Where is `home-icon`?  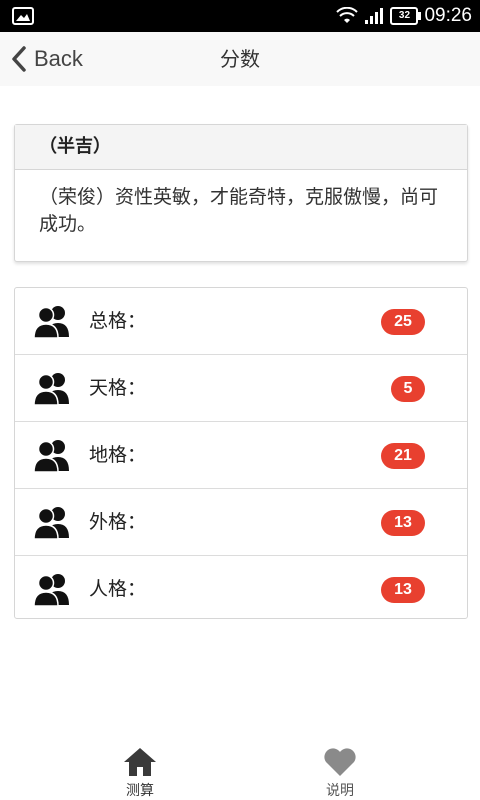 home-icon is located at coordinates (140, 762).